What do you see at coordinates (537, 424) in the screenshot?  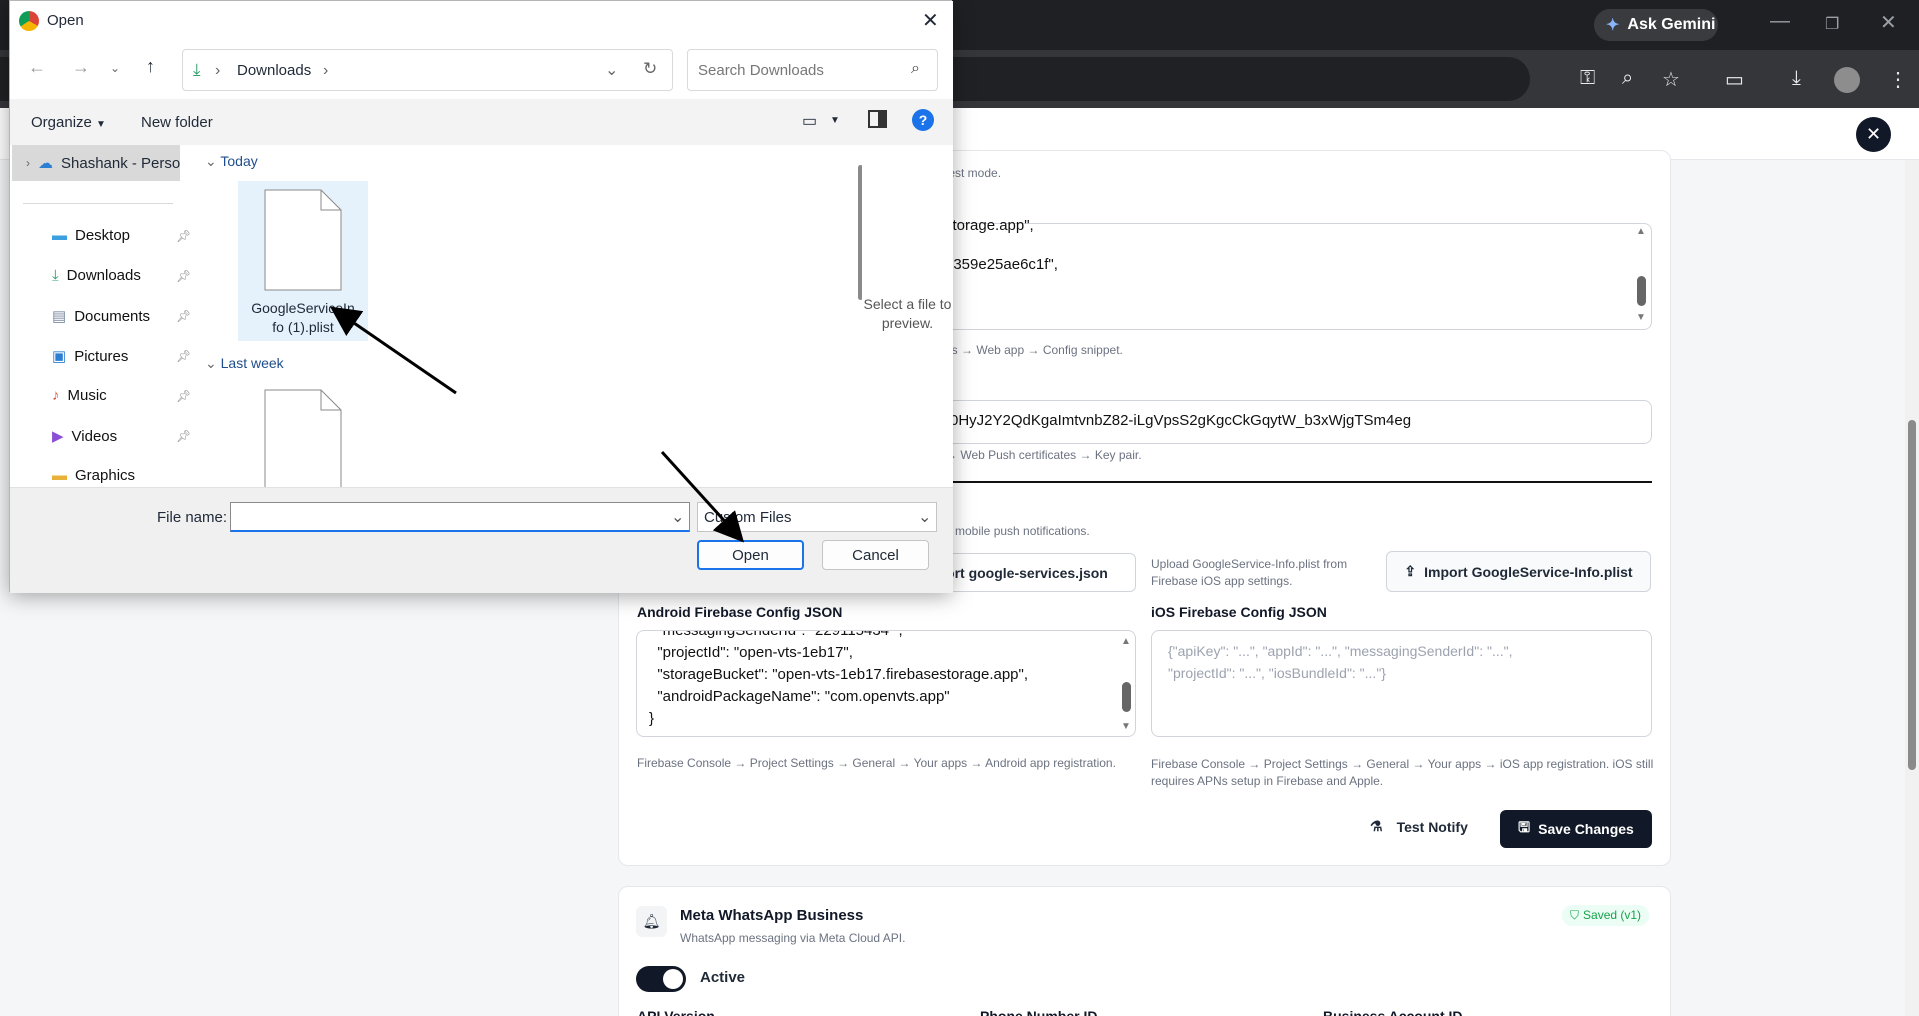 I see `annotation-arrows` at bounding box center [537, 424].